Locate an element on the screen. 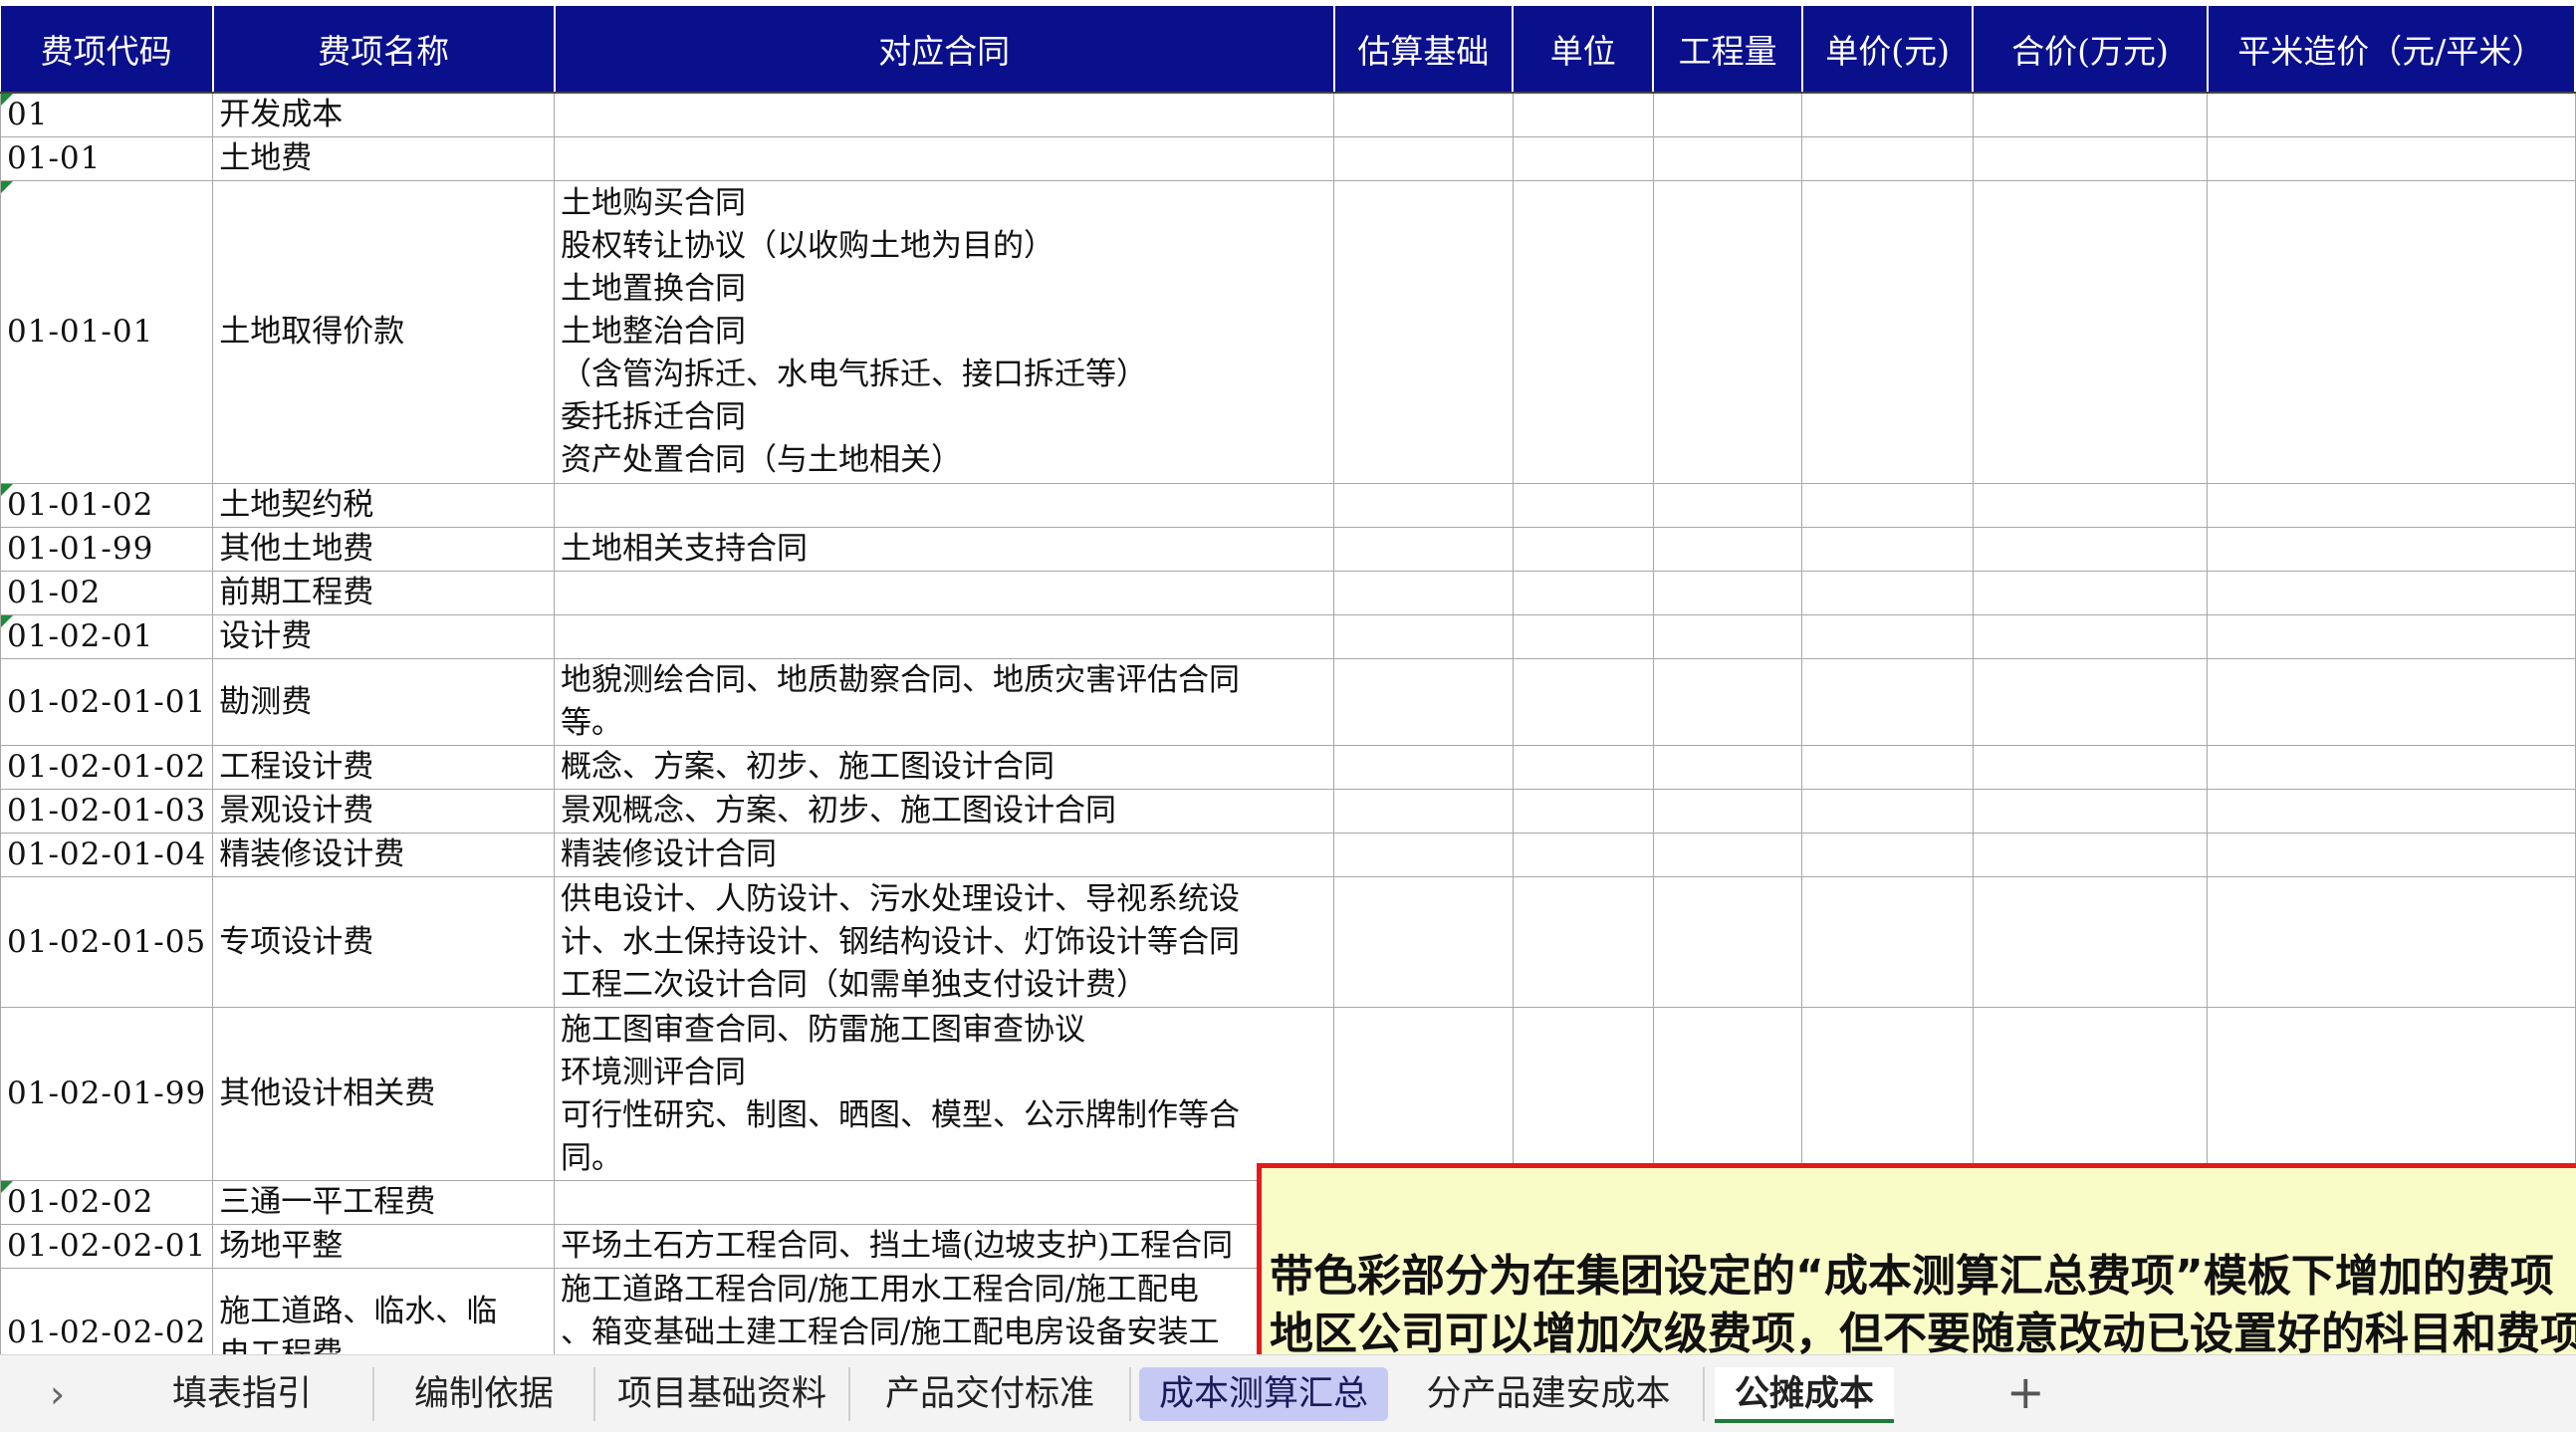  cell-name: 其他土地费 is located at coordinates (383, 549).